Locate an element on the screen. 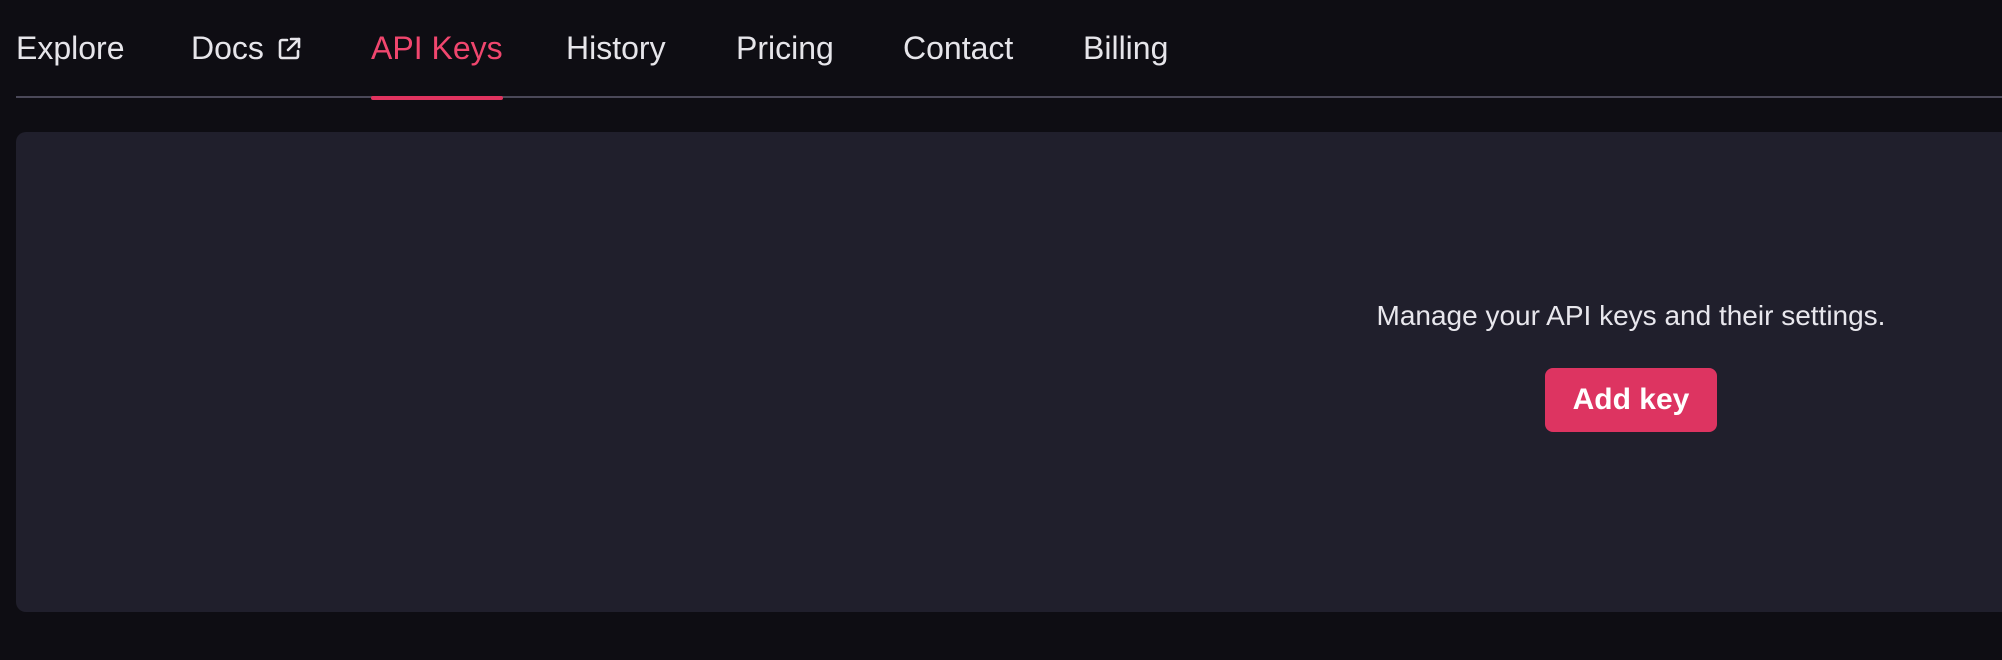 The image size is (2002, 660). add-key-button: Add key is located at coordinates (1631, 400).